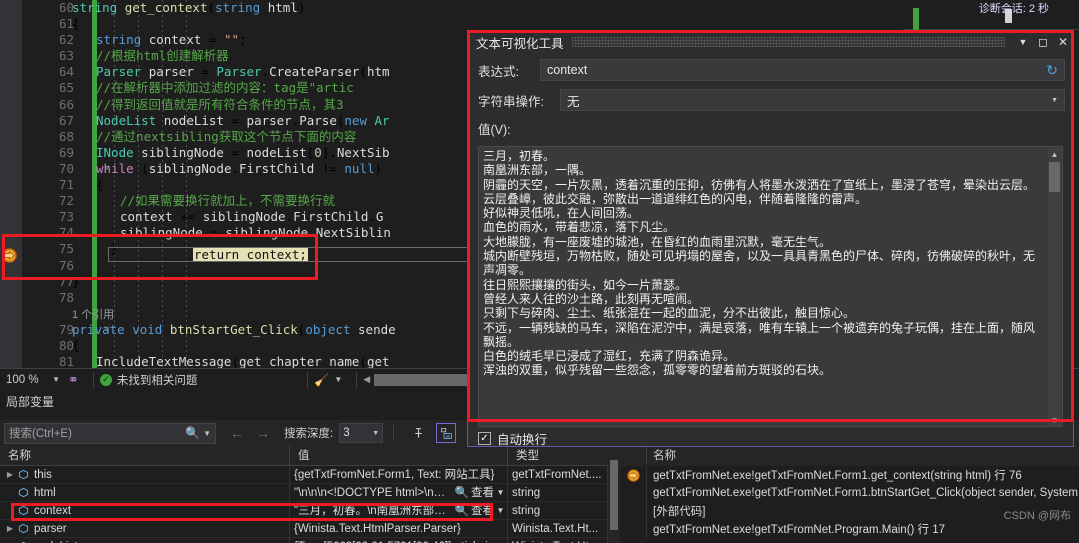 The image size is (1079, 543). I want to click on line-number: 60, so click(66, 7).